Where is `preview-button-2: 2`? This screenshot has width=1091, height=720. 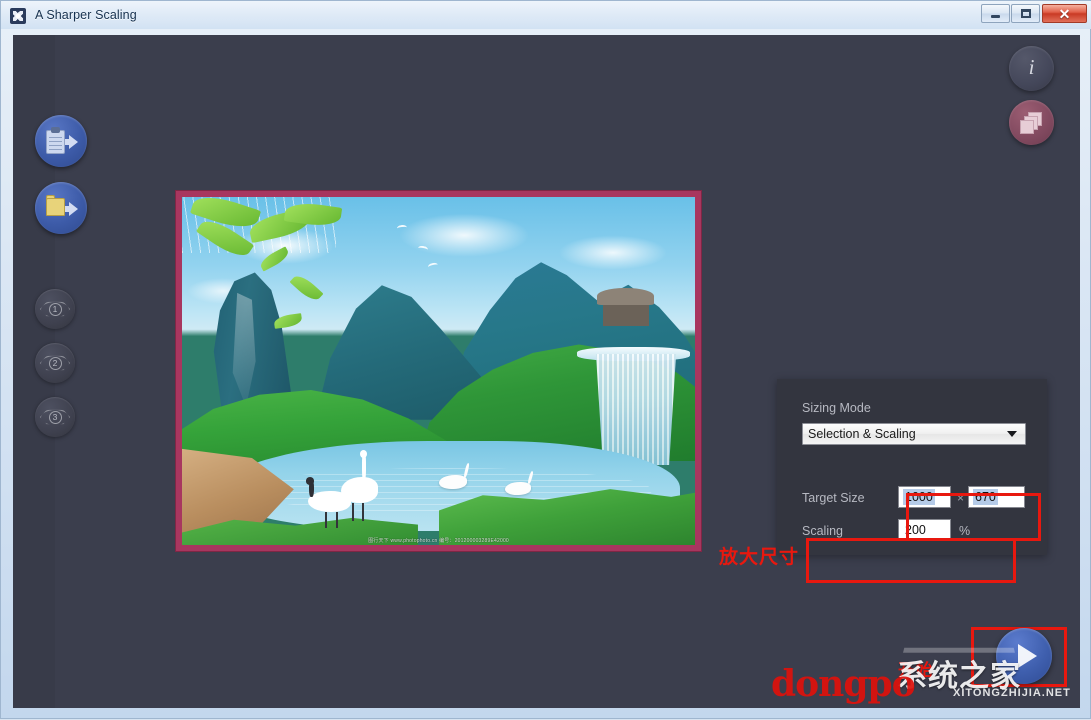 preview-button-2: 2 is located at coordinates (55, 363).